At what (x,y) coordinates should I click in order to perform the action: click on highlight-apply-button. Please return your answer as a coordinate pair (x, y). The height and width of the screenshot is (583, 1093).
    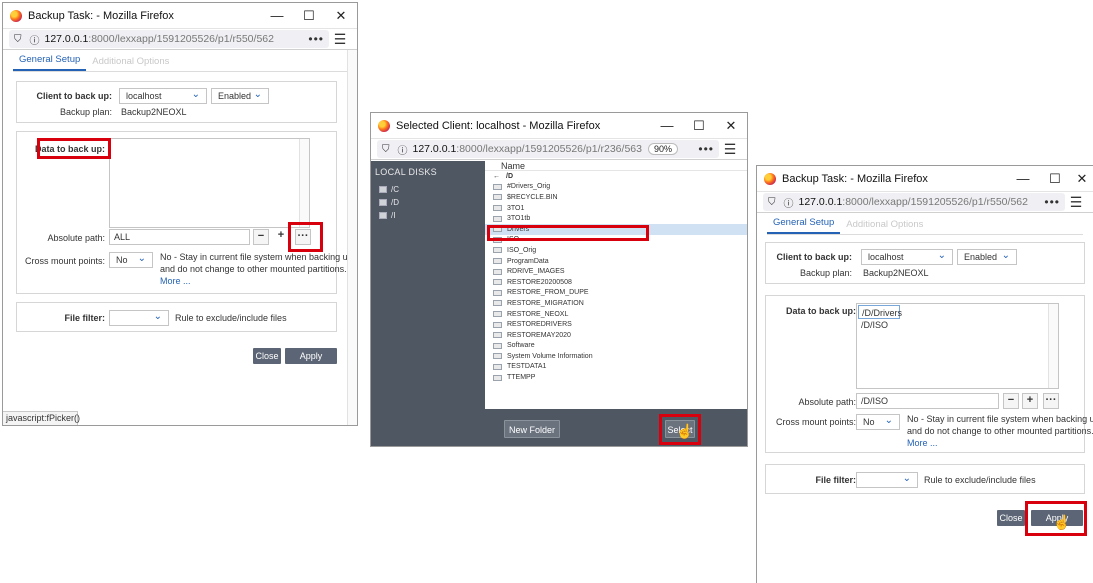
    Looking at the image, I should click on (1056, 518).